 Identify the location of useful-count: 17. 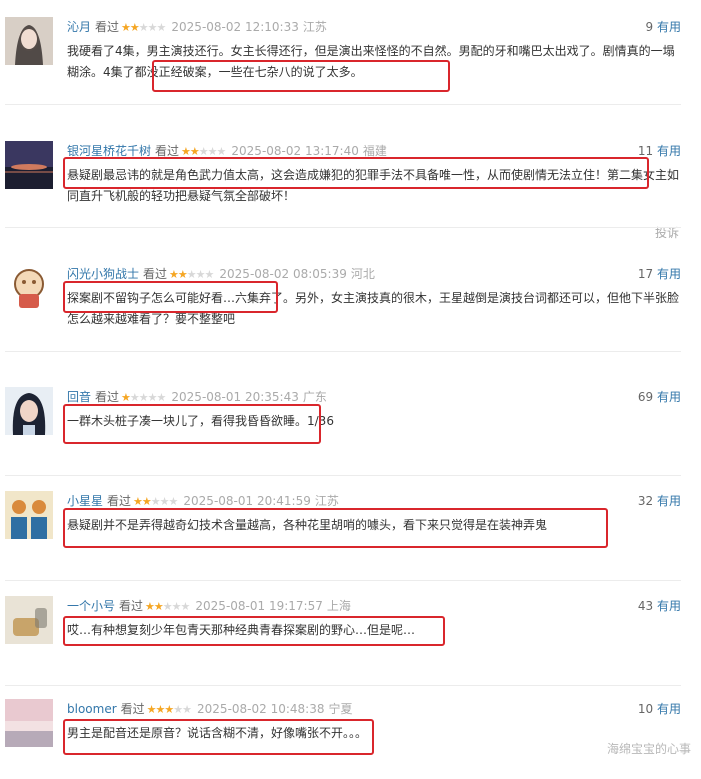
(645, 274).